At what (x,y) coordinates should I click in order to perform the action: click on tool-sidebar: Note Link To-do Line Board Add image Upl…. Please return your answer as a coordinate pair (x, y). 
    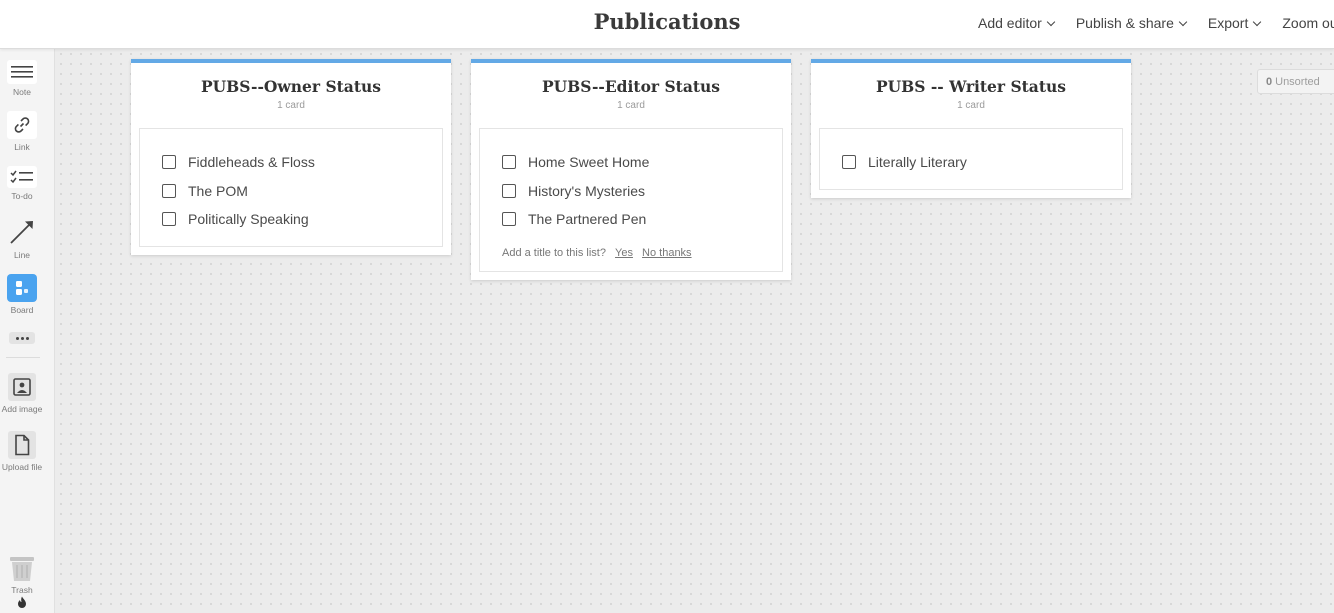
    Looking at the image, I should click on (27, 331).